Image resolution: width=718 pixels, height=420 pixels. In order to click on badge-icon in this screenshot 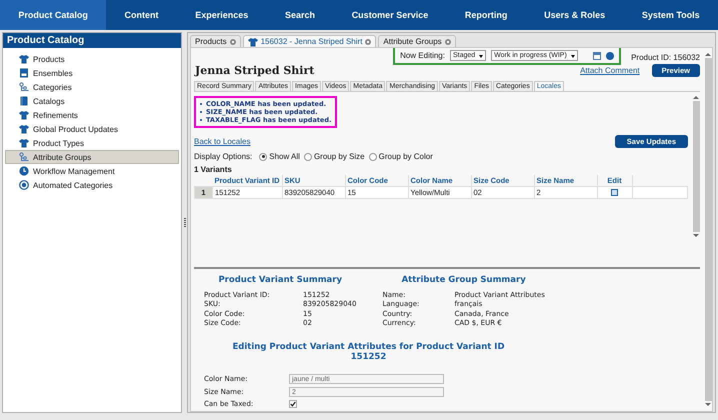, I will do `click(24, 185)`.